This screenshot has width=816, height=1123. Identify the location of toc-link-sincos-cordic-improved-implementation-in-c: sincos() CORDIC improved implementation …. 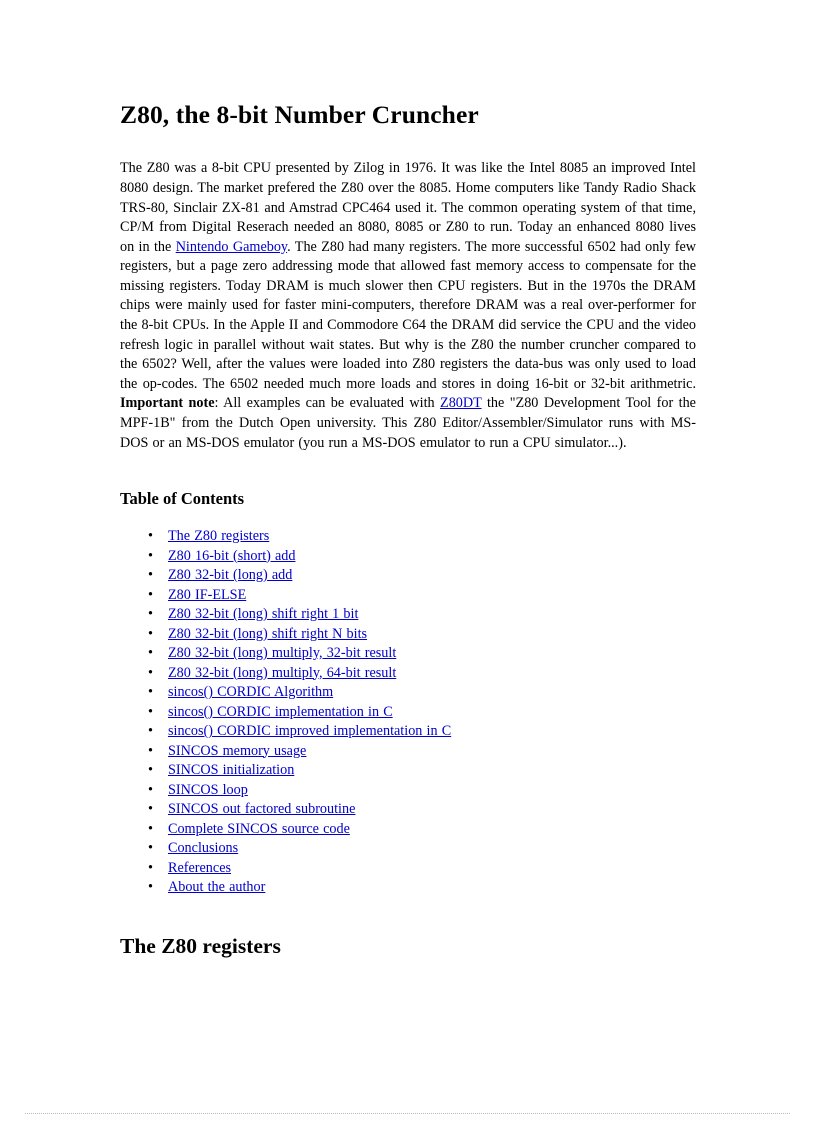
(309, 731).